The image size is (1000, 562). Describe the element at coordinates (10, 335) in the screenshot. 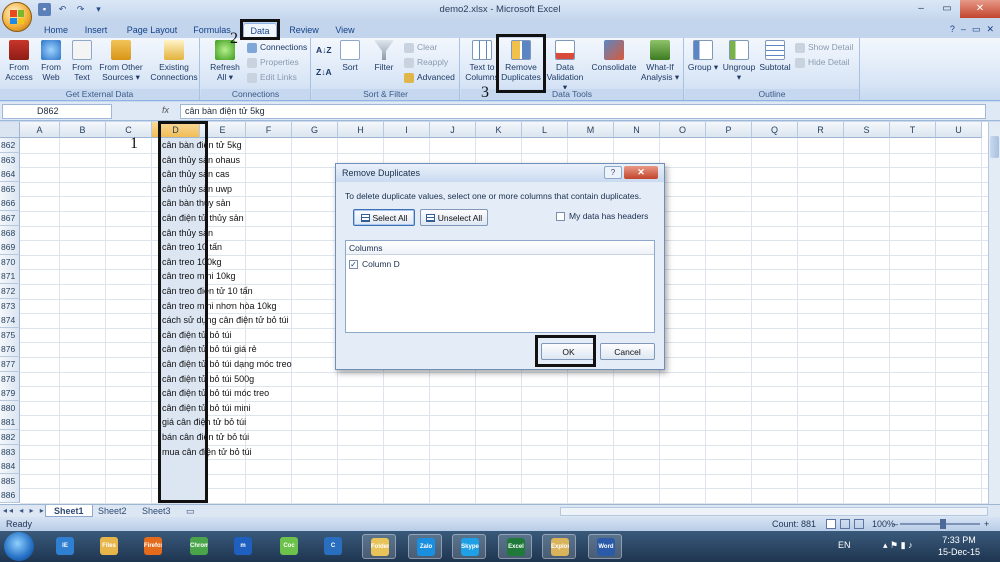

I see `row-header-875: 875` at that location.